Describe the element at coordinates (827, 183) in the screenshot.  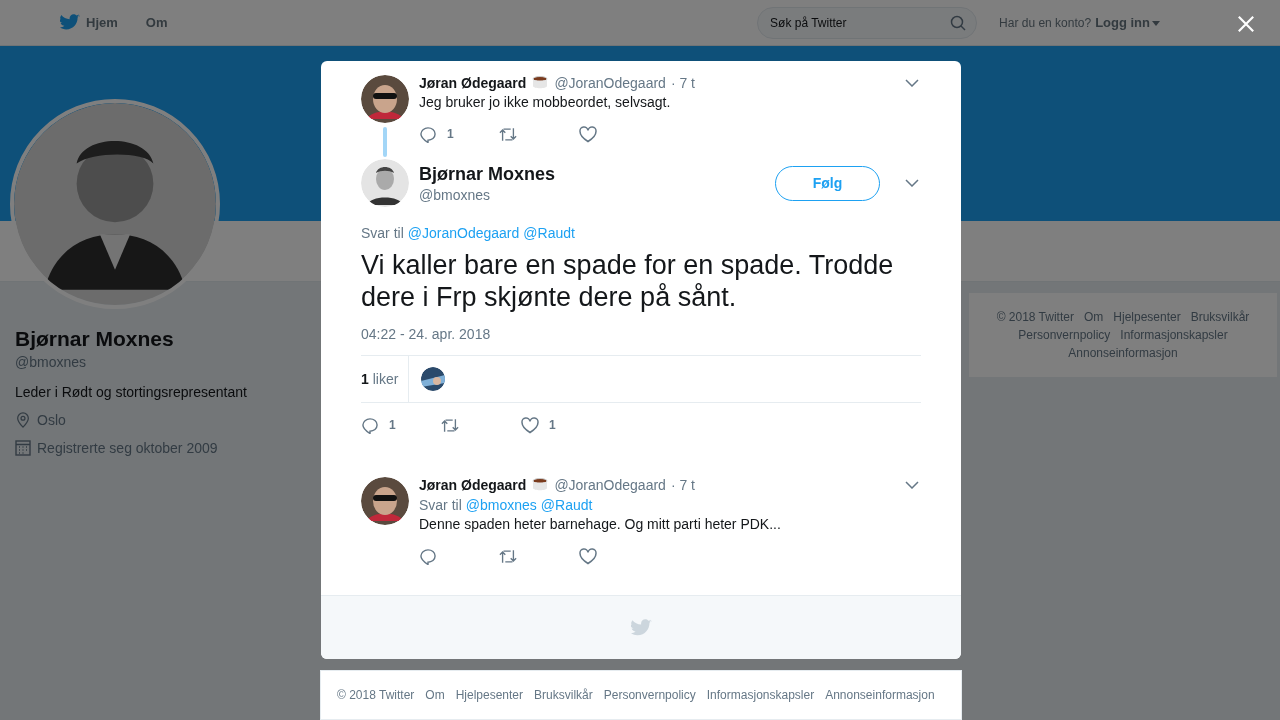
I see `follow-button: Følg` at that location.